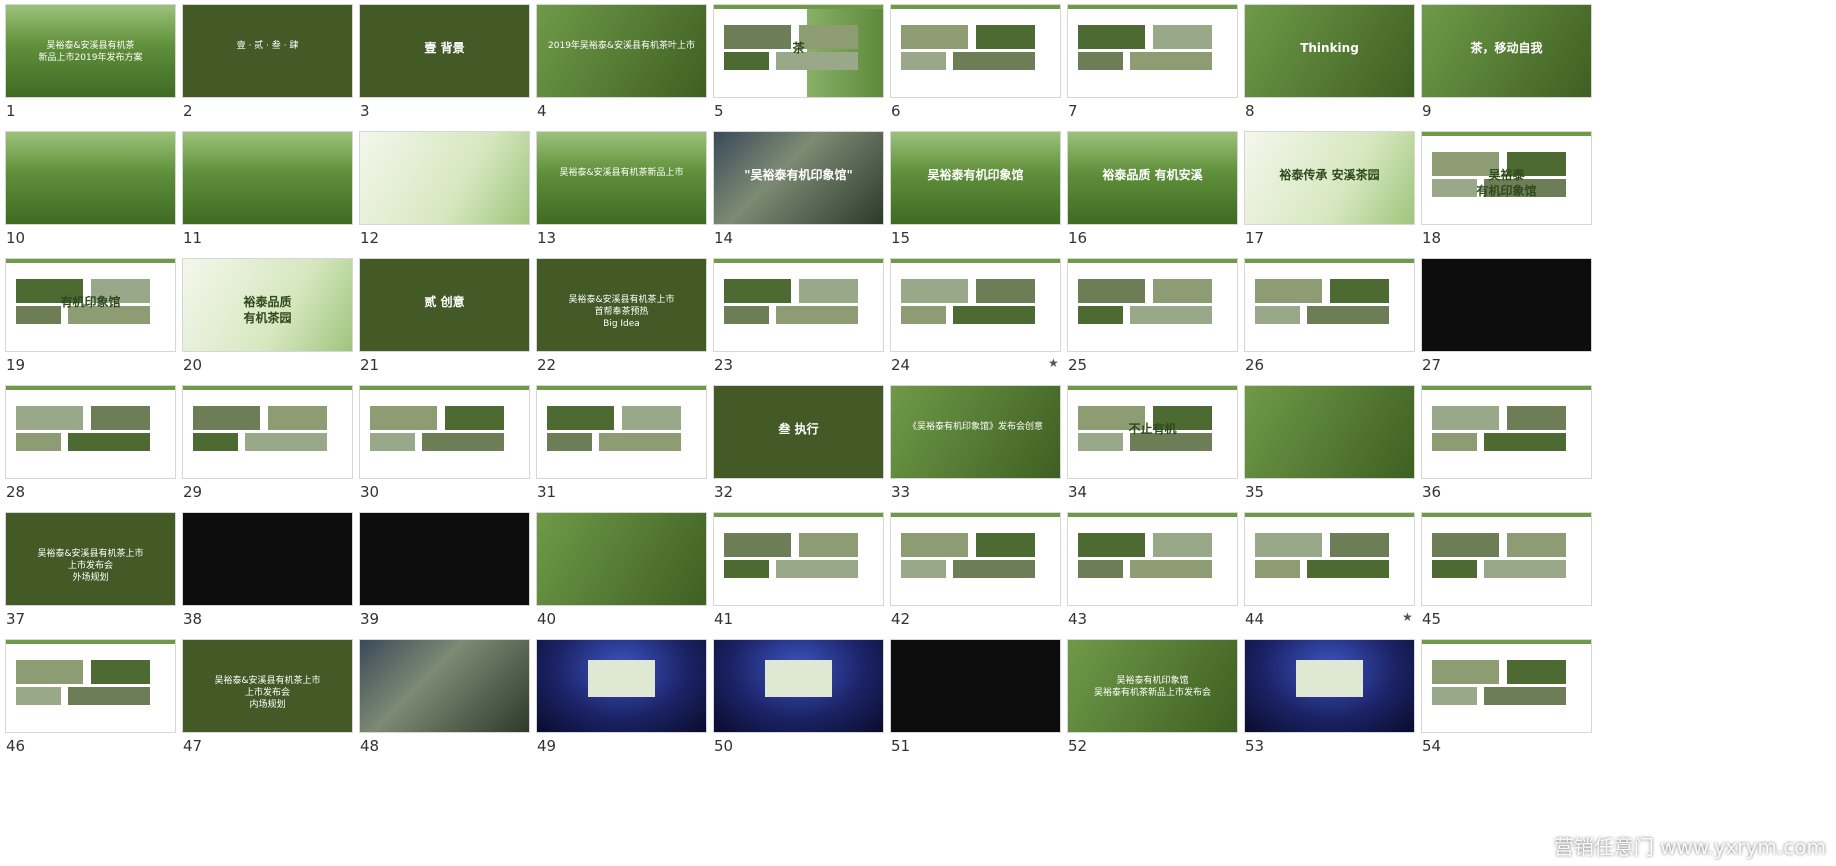 This screenshot has height=866, width=1836. What do you see at coordinates (798, 178) in the screenshot?
I see `slide-preview: "吴裕泰有机印象馆"` at bounding box center [798, 178].